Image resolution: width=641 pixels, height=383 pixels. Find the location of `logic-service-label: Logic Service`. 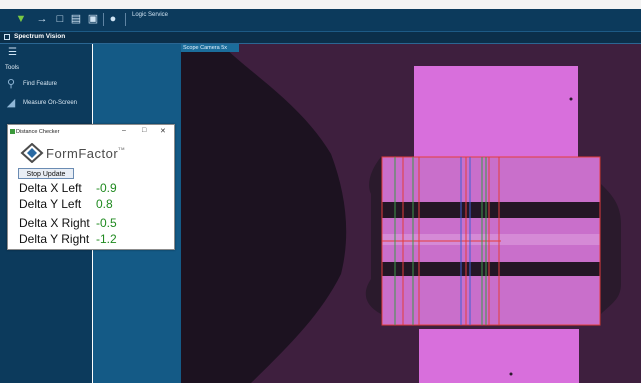

logic-service-label: Logic Service is located at coordinates (150, 15).